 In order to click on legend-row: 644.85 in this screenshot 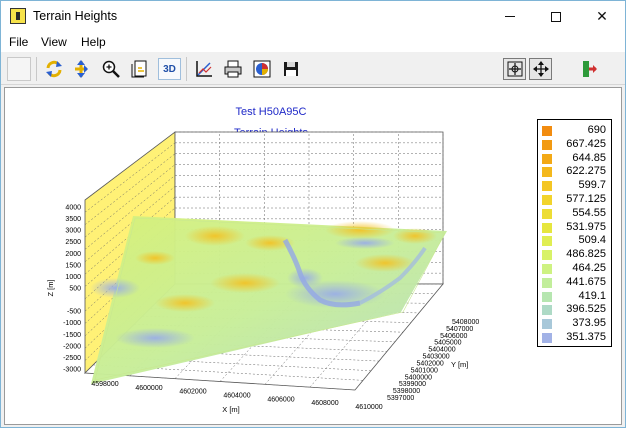, I will do `click(574, 158)`.